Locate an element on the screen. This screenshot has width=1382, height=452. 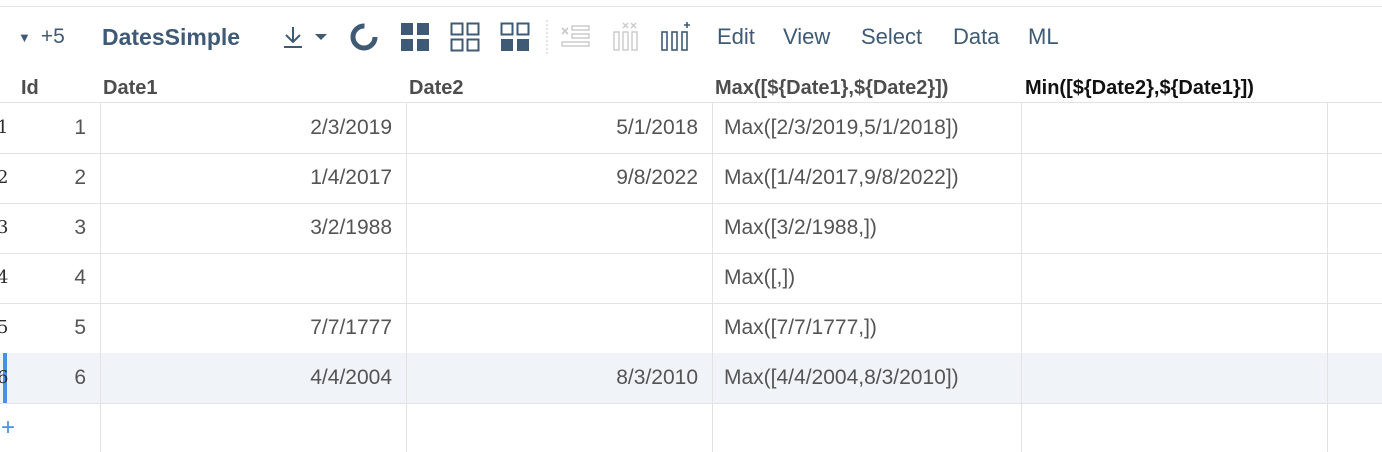
column-header-max: Max([${Date1},${Date2}]) is located at coordinates (831, 87).